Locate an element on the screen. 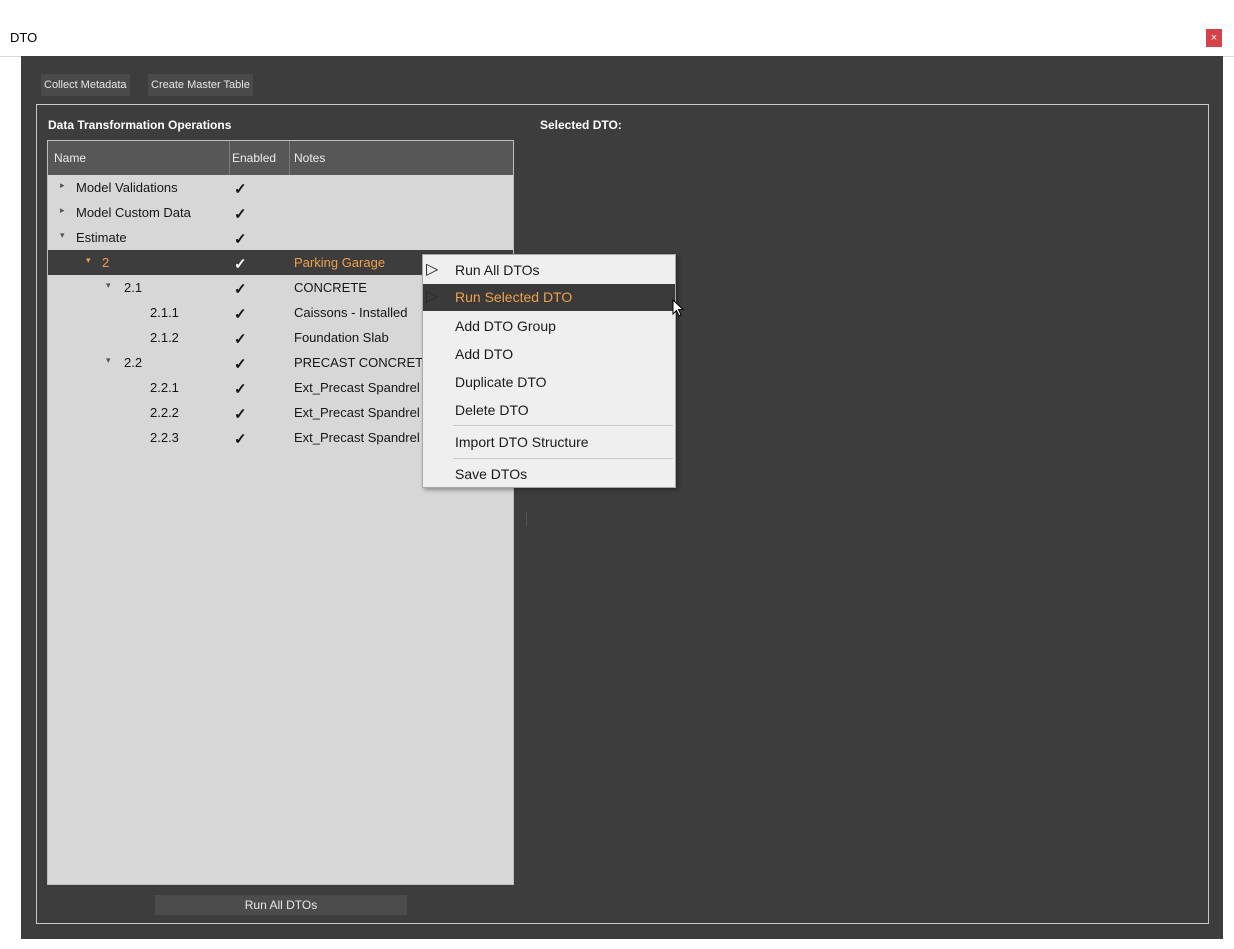 The height and width of the screenshot is (949, 1234). col-header-enabled: Enabled is located at coordinates (254, 158).